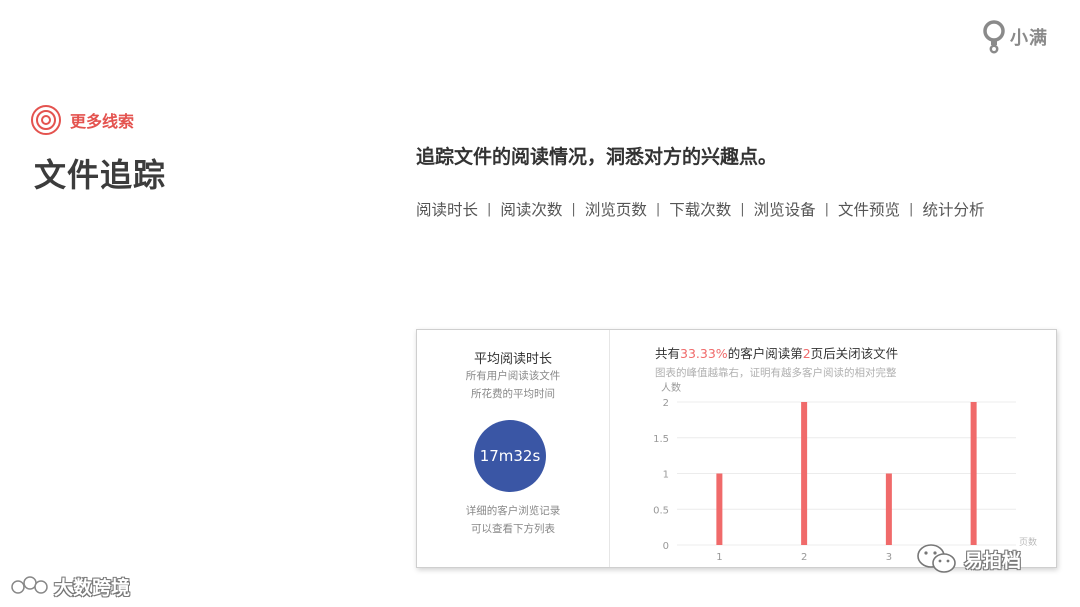  Describe the element at coordinates (512, 359) in the screenshot. I see `avg-reading-time-title: 平均阅读时长` at that location.